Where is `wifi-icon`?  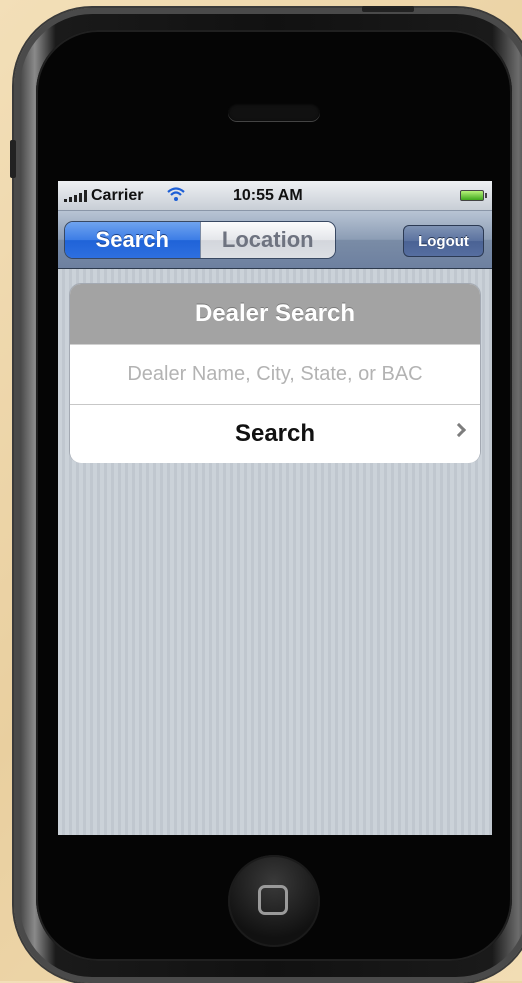
wifi-icon is located at coordinates (176, 194).